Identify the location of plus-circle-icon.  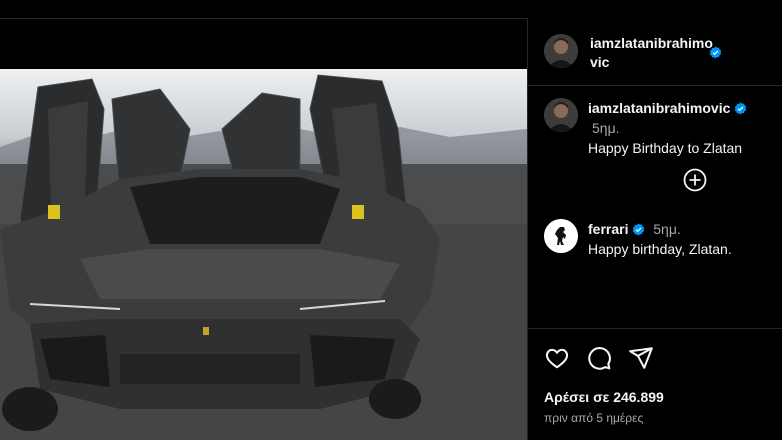
(695, 180).